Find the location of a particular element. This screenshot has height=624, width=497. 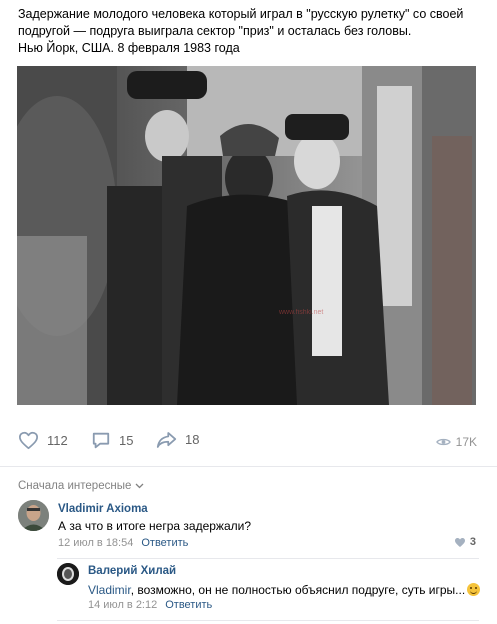

photo-watermark: www.fishki.net is located at coordinates (300, 312).